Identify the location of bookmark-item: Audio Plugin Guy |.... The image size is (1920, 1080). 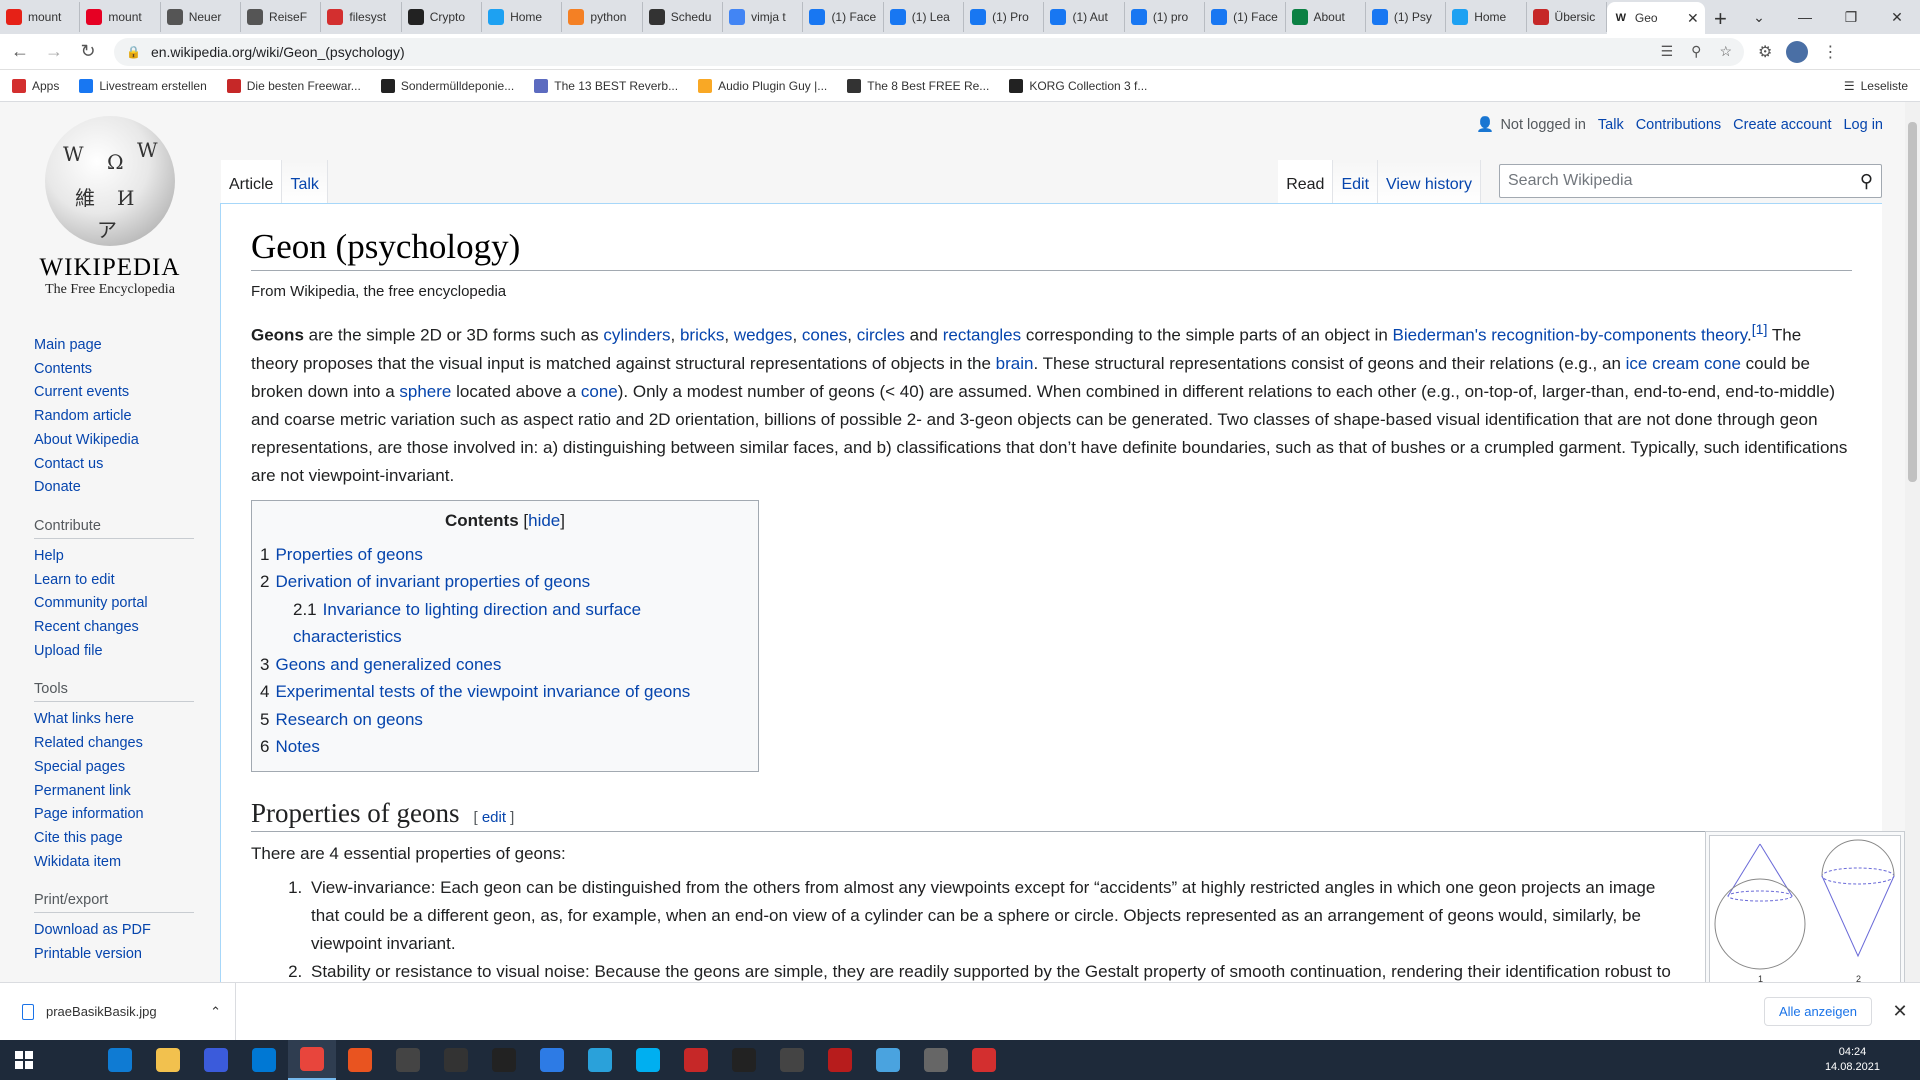
(762, 85).